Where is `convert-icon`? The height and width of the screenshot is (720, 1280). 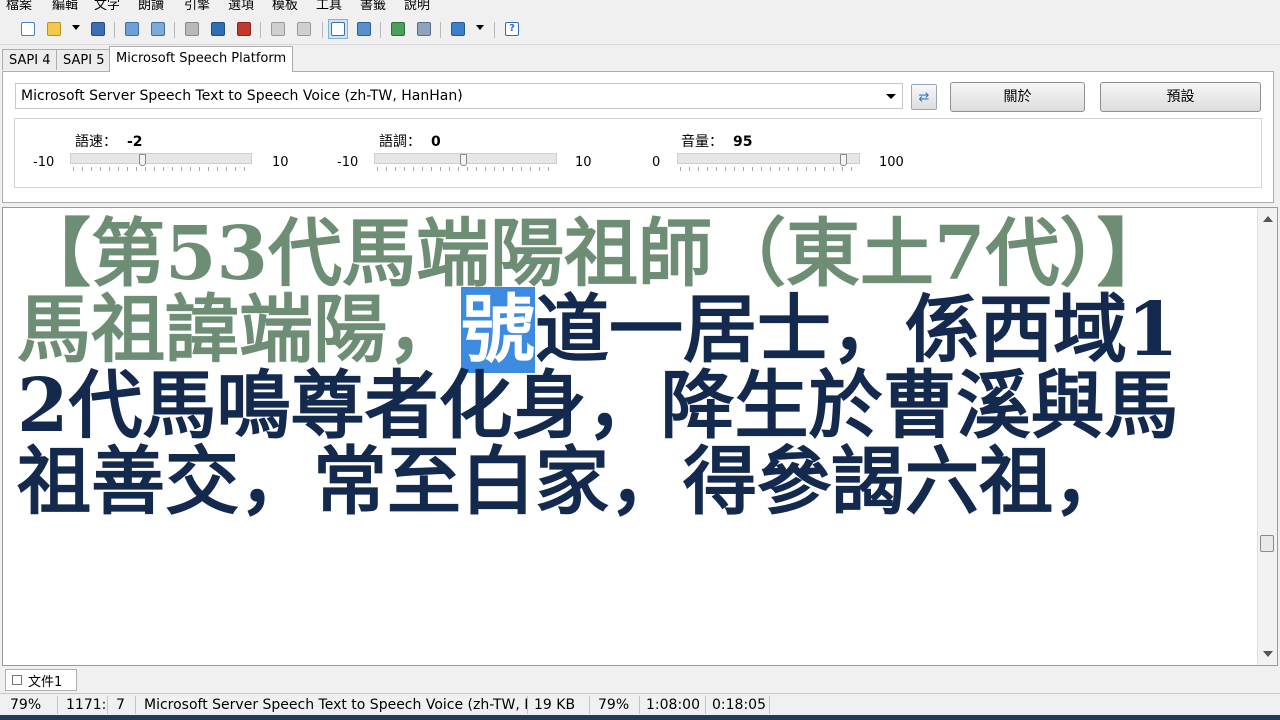 convert-icon is located at coordinates (398, 29).